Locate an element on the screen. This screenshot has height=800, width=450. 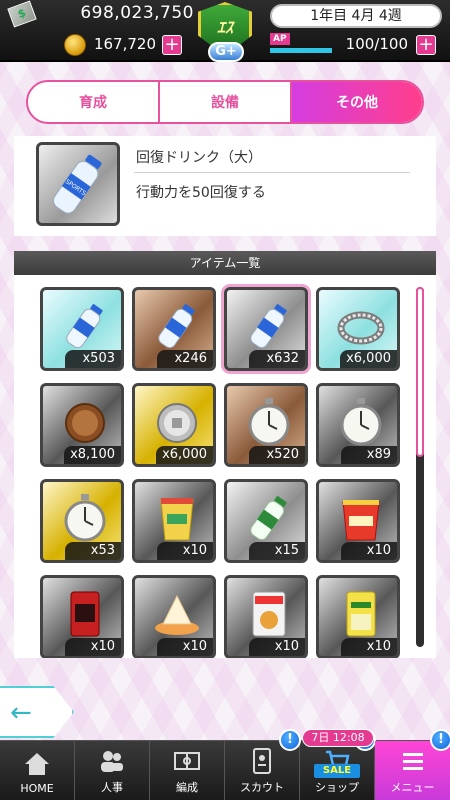
game-date: 1年目 4月 4週 is located at coordinates (356, 16).